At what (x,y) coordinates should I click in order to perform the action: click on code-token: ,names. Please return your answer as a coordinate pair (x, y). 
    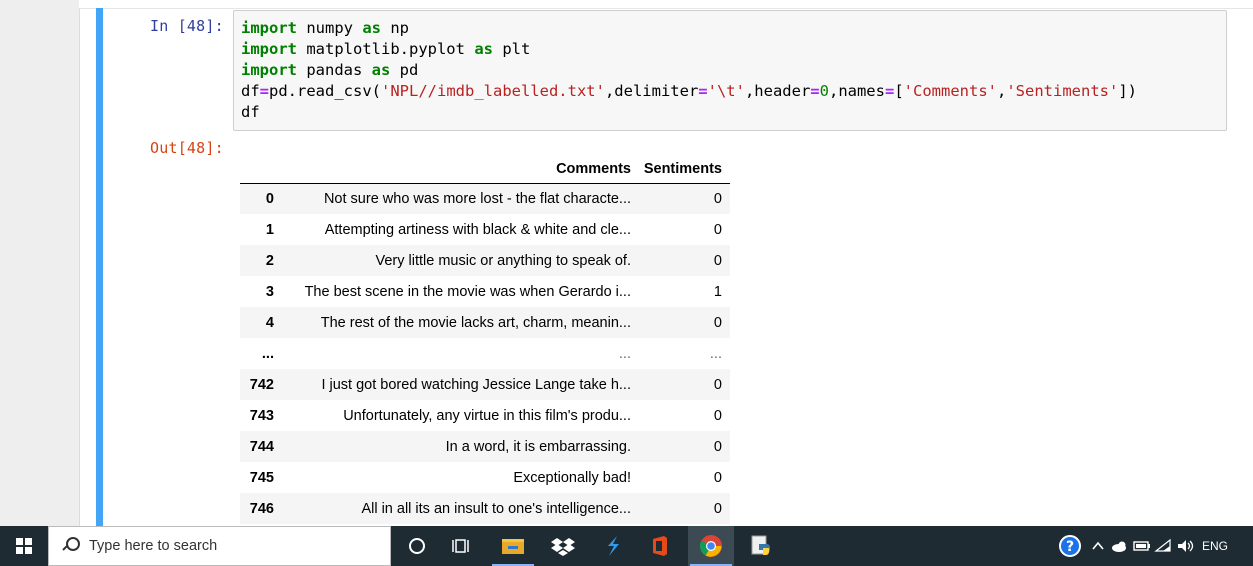
    Looking at the image, I should click on (856, 91).